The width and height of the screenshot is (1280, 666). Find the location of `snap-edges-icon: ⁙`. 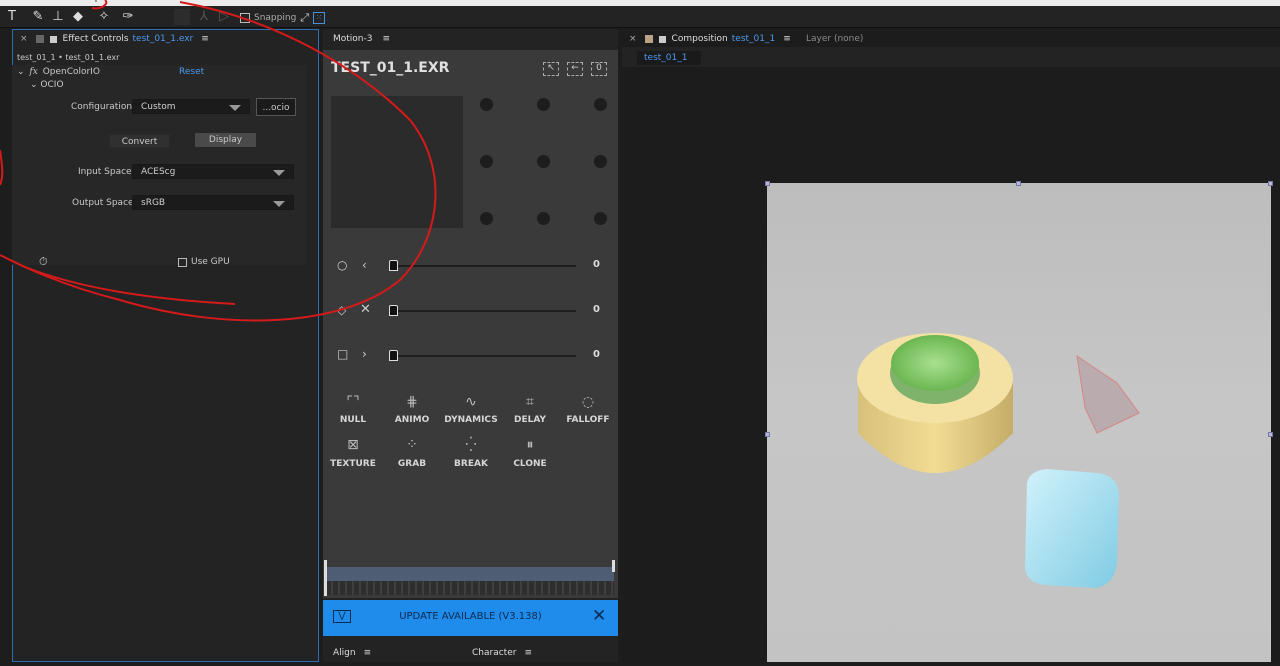

snap-edges-icon: ⁙ is located at coordinates (319, 18).